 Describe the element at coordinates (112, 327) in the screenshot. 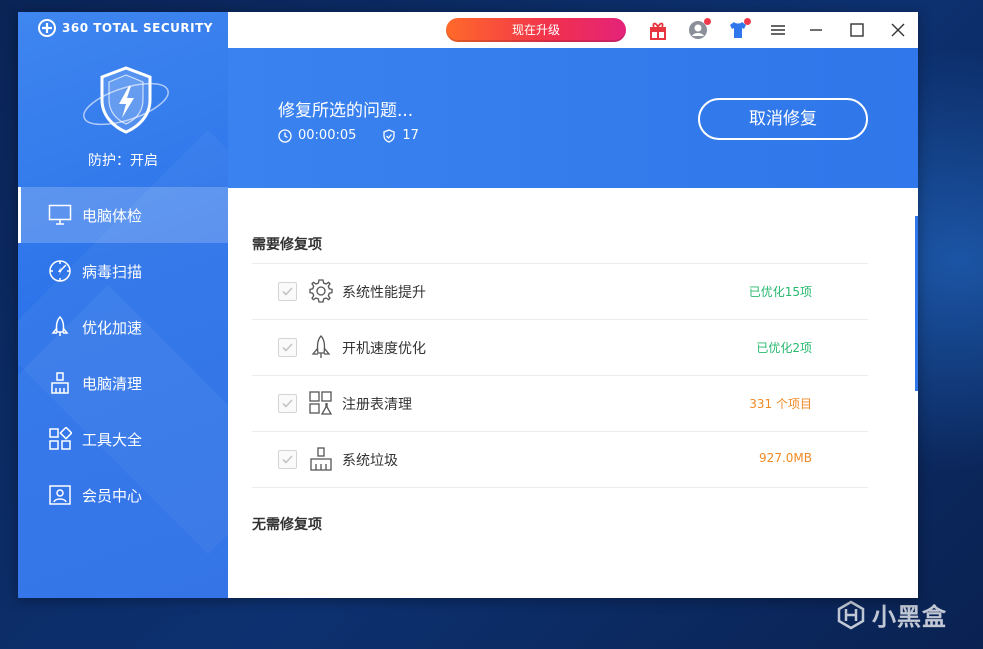

I see `sidebar-item-label: 优化加速` at that location.